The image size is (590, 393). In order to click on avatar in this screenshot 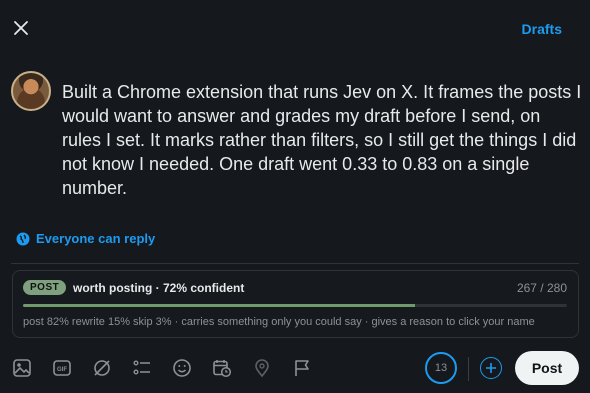, I will do `click(31, 91)`.